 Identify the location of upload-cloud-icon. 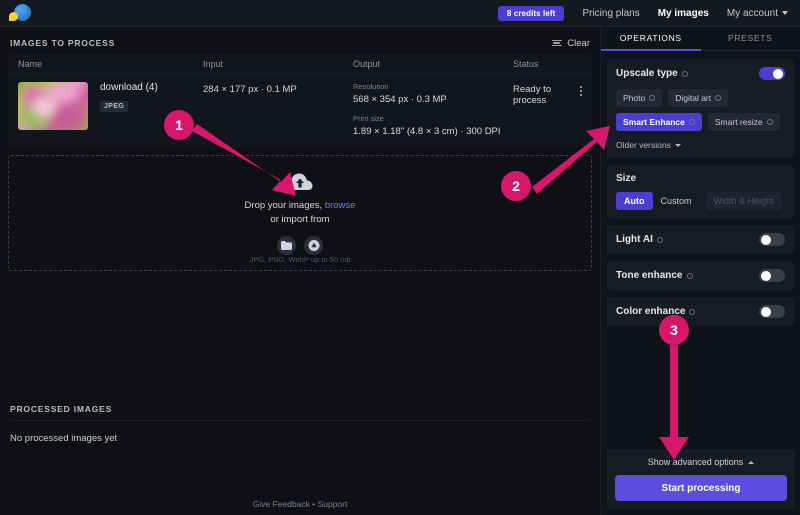
(300, 182).